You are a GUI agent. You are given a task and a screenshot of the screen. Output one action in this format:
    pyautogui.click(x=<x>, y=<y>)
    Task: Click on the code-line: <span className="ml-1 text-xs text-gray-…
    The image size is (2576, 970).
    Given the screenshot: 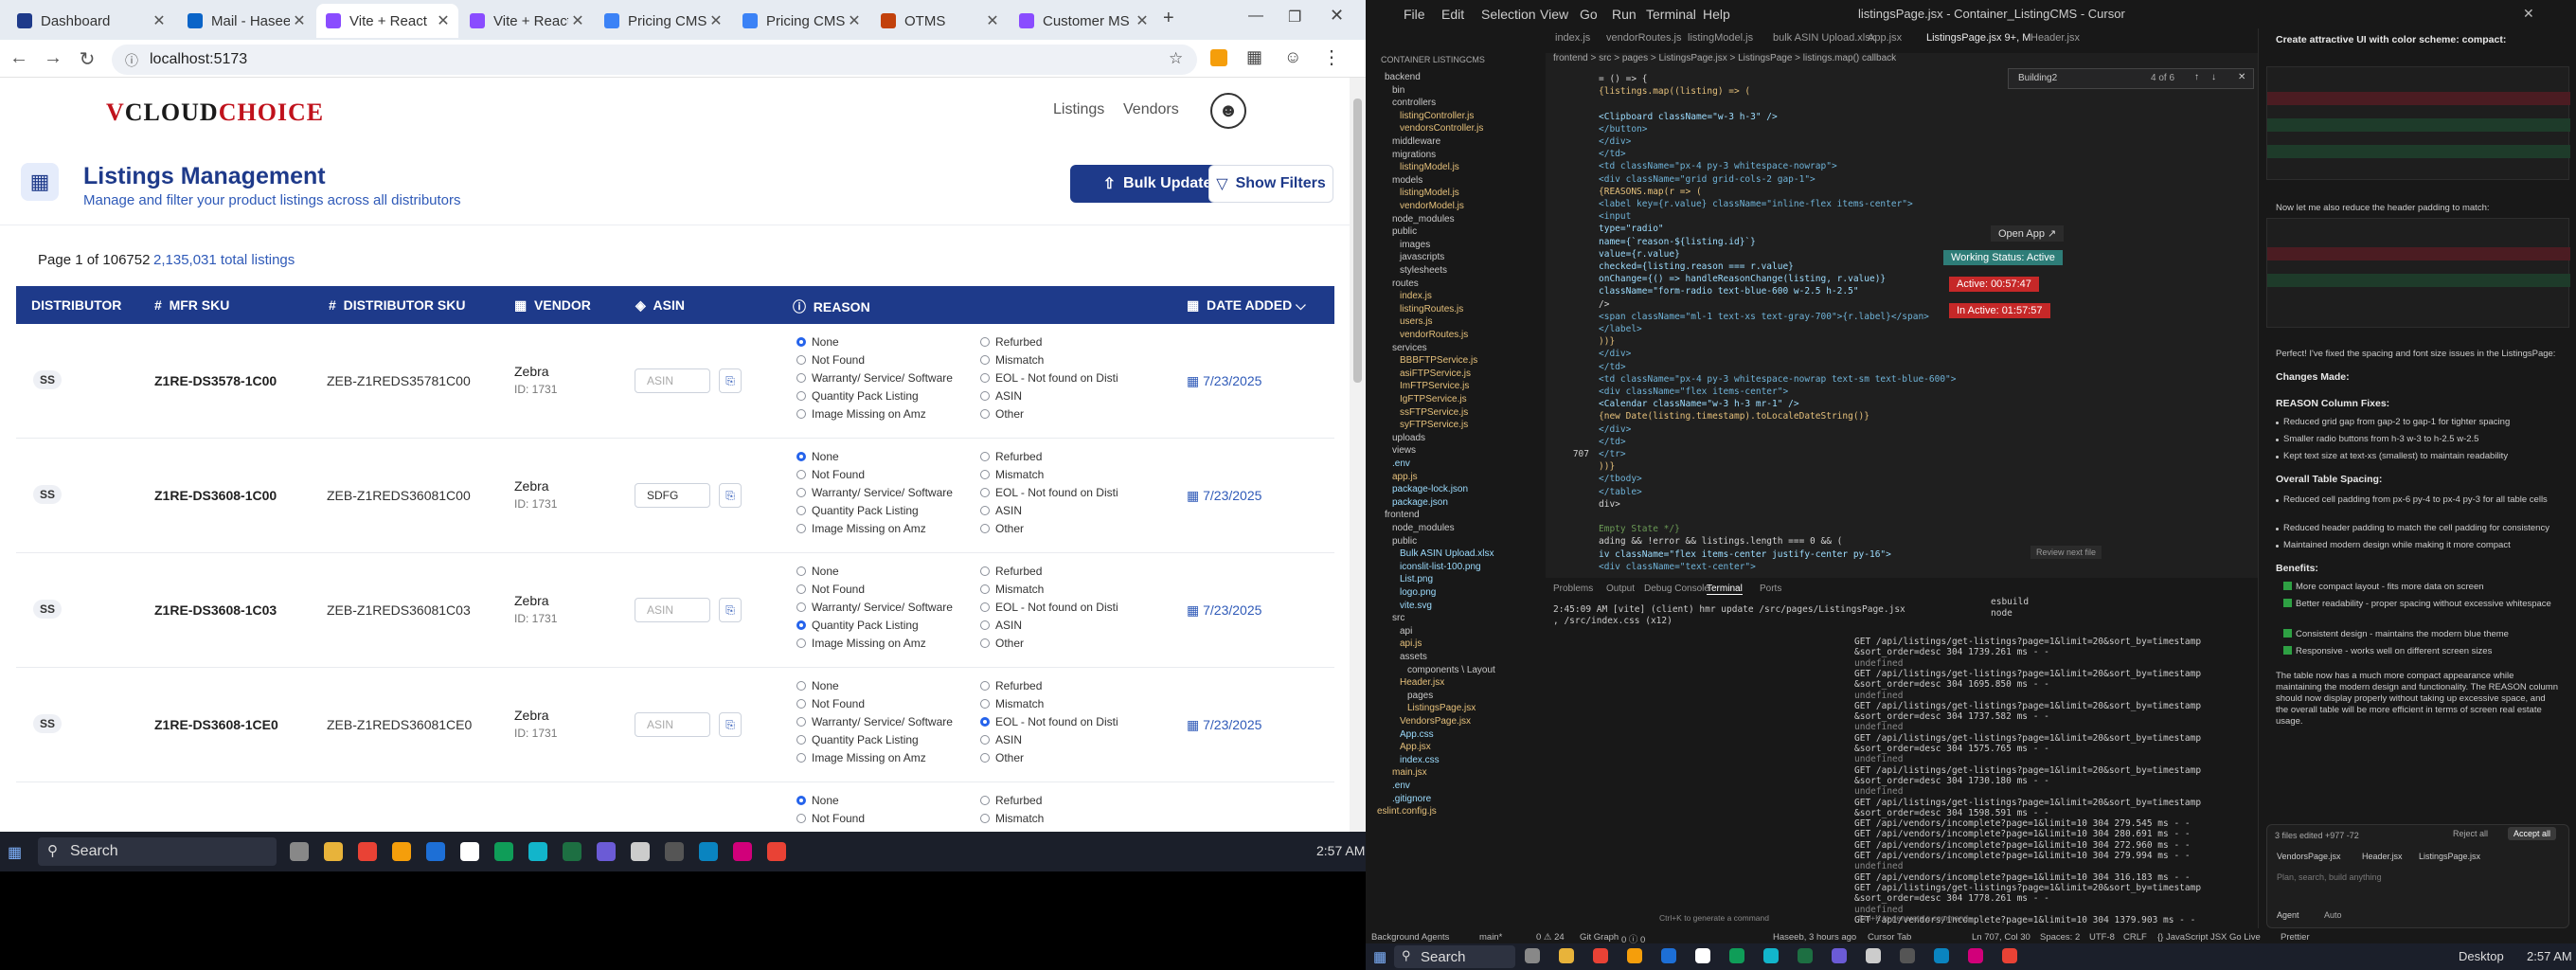 What is the action you would take?
    pyautogui.click(x=1764, y=317)
    